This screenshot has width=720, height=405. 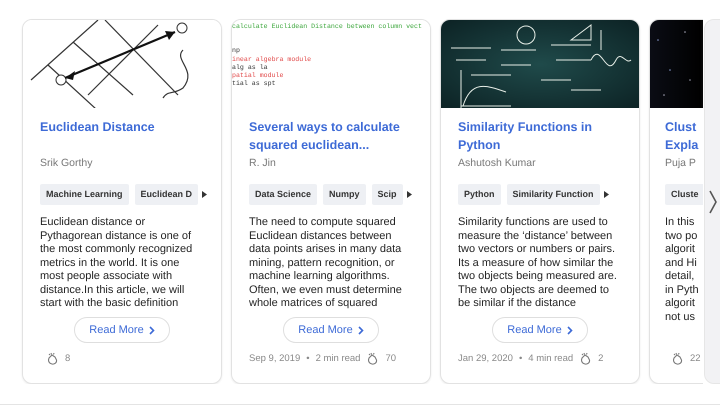 What do you see at coordinates (684, 136) in the screenshot?
I see `article-title: Clust Expla` at bounding box center [684, 136].